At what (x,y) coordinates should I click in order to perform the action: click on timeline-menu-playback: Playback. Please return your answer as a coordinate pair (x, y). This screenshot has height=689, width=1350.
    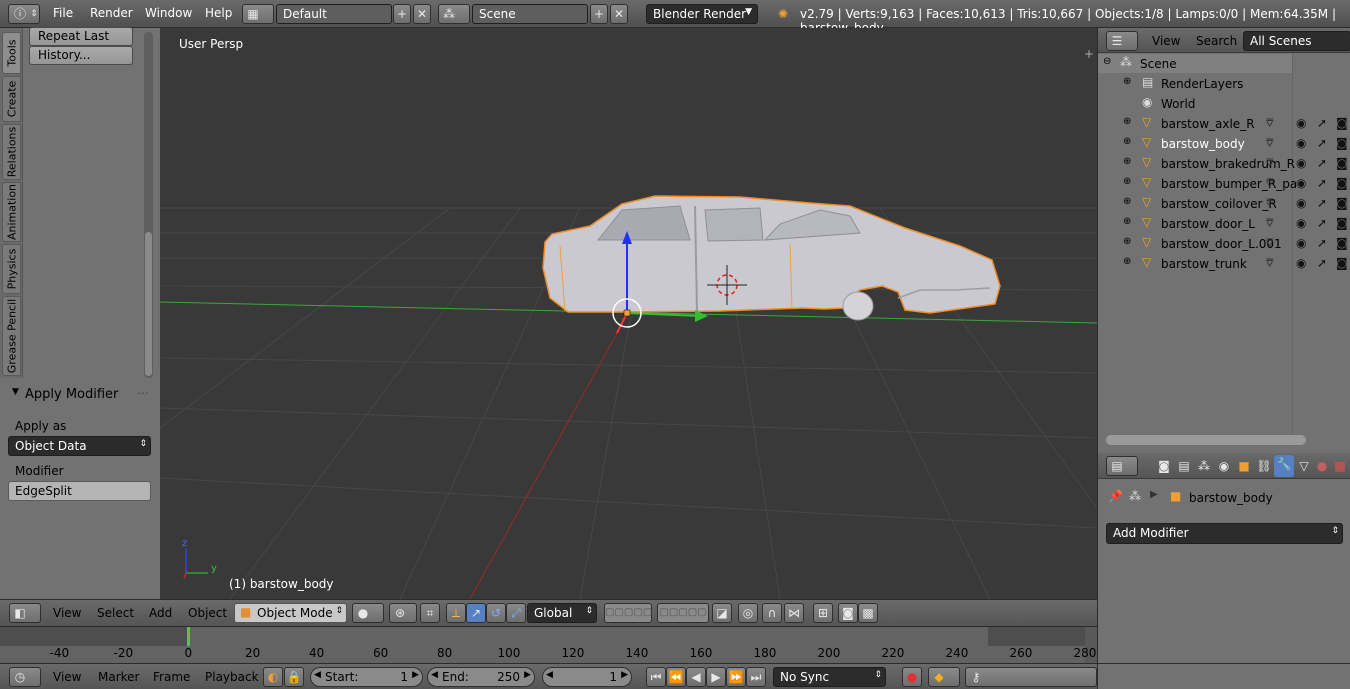
    Looking at the image, I should click on (232, 677).